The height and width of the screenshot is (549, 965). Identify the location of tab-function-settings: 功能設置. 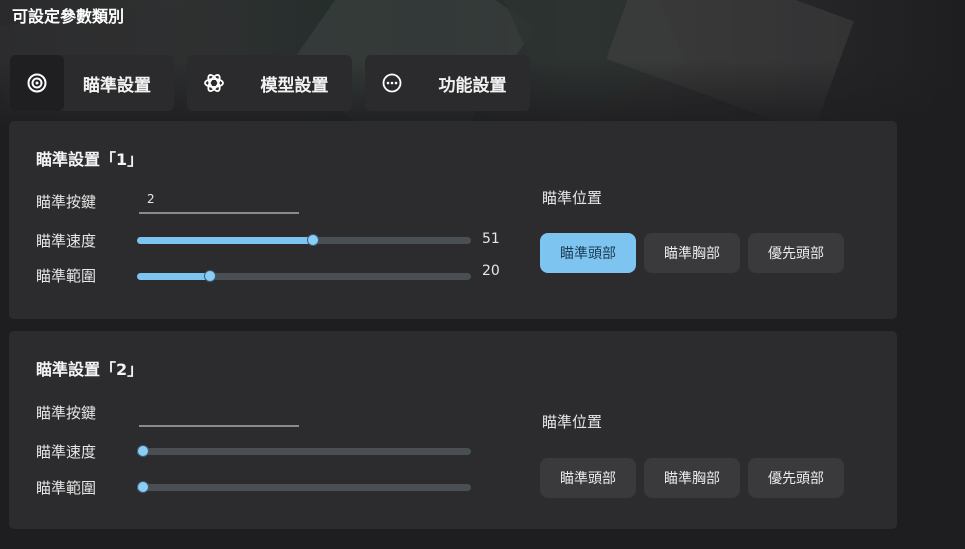
(447, 83).